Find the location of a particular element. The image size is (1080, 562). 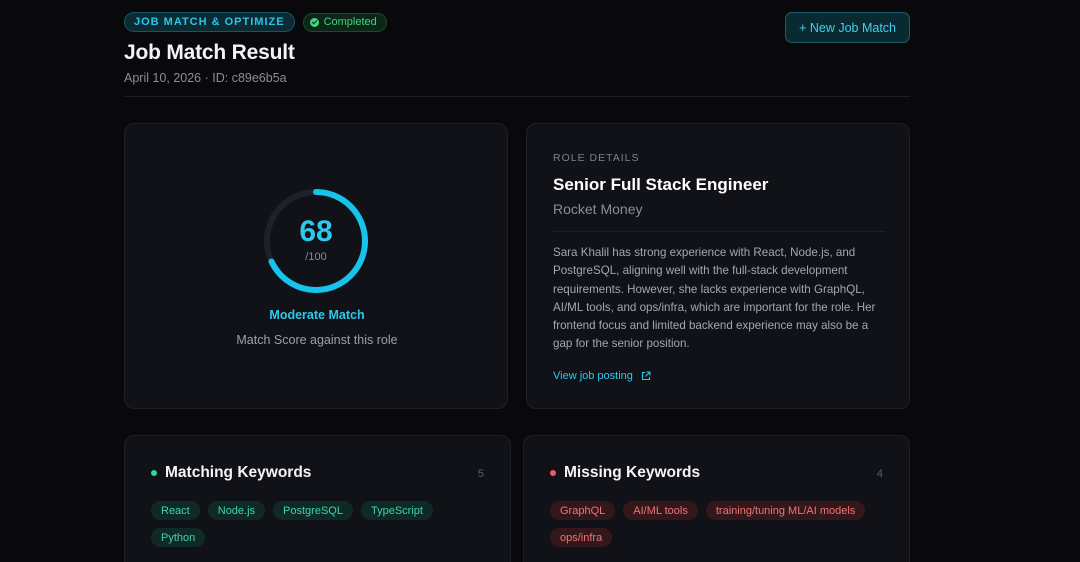

keyword-chip: GraphQL is located at coordinates (583, 510).